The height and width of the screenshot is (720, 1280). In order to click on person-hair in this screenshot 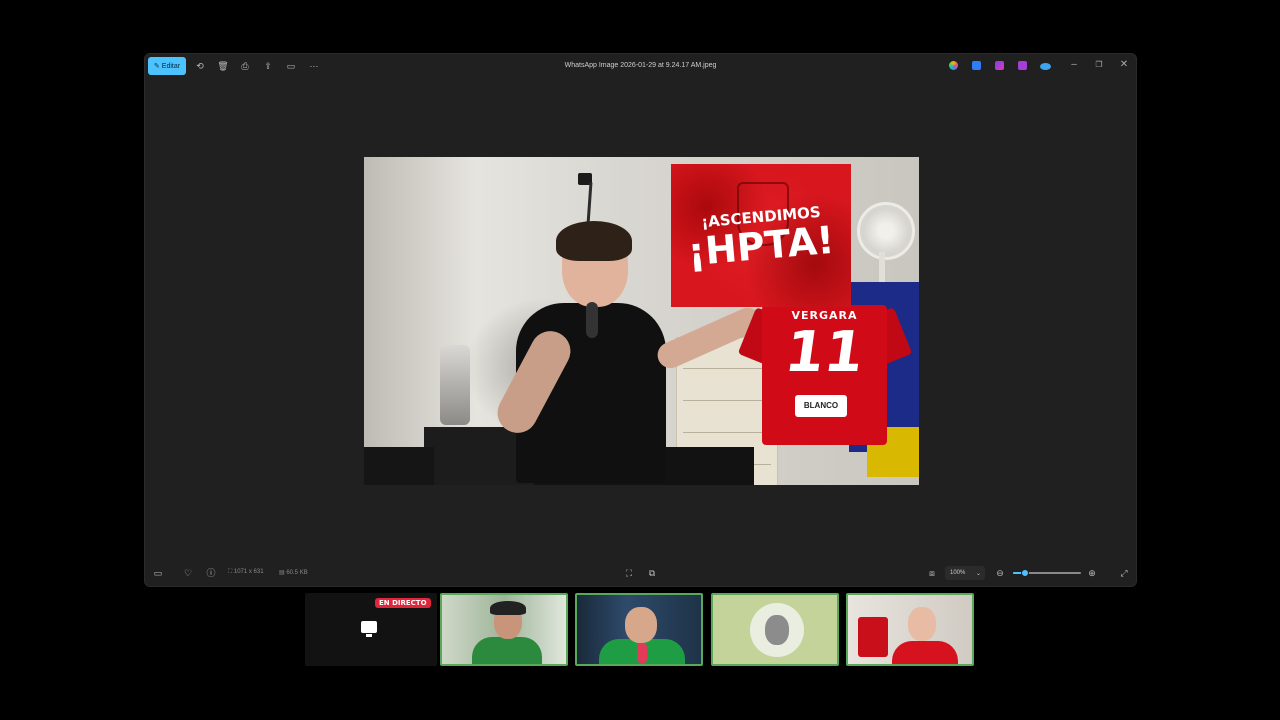, I will do `click(594, 241)`.